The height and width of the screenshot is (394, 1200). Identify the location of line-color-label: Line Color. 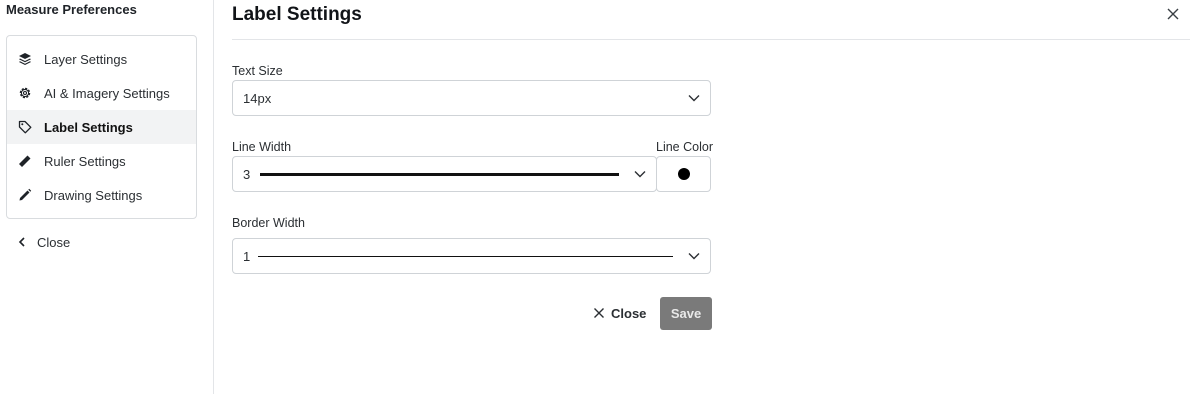
(684, 147).